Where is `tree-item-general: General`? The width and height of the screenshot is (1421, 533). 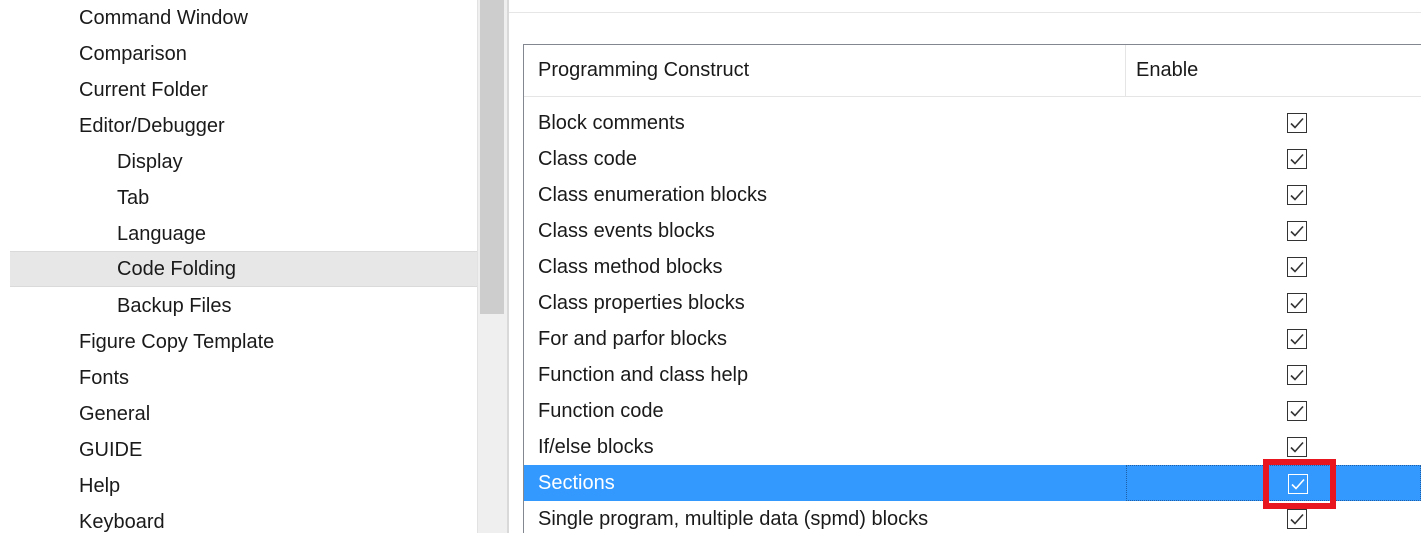
tree-item-general: General is located at coordinates (243, 414).